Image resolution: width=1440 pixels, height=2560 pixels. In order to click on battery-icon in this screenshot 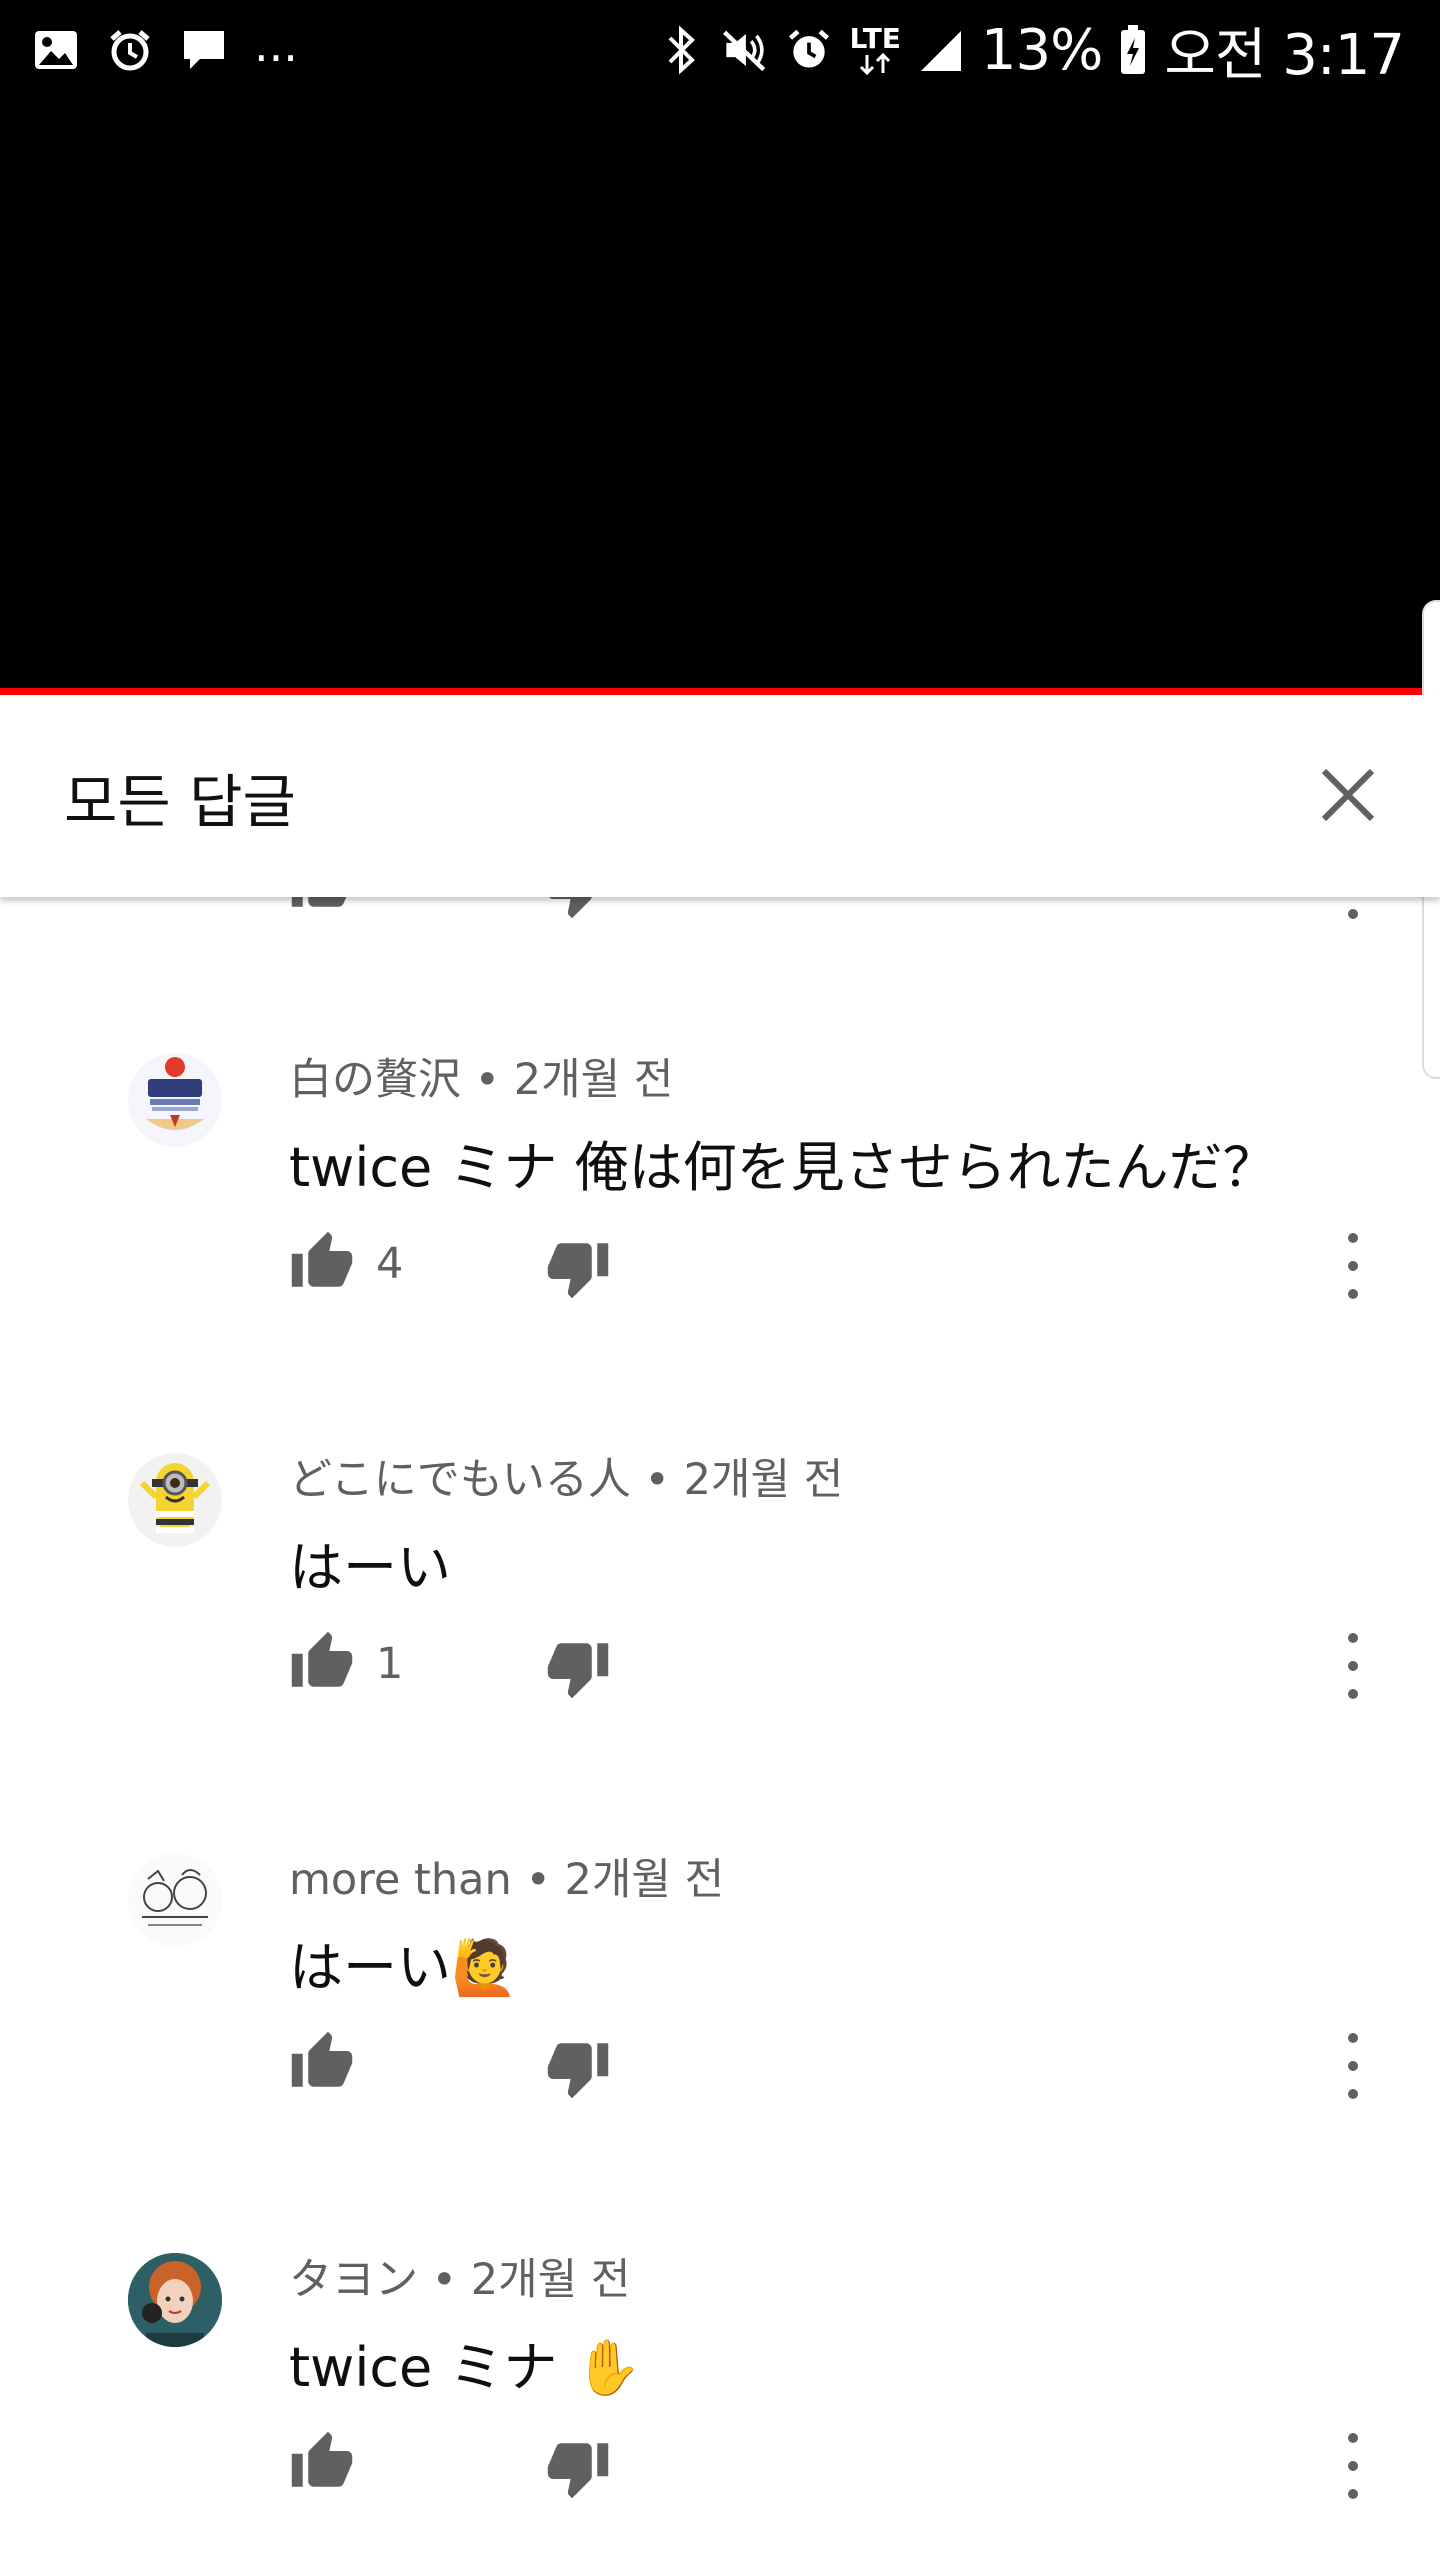, I will do `click(1133, 49)`.